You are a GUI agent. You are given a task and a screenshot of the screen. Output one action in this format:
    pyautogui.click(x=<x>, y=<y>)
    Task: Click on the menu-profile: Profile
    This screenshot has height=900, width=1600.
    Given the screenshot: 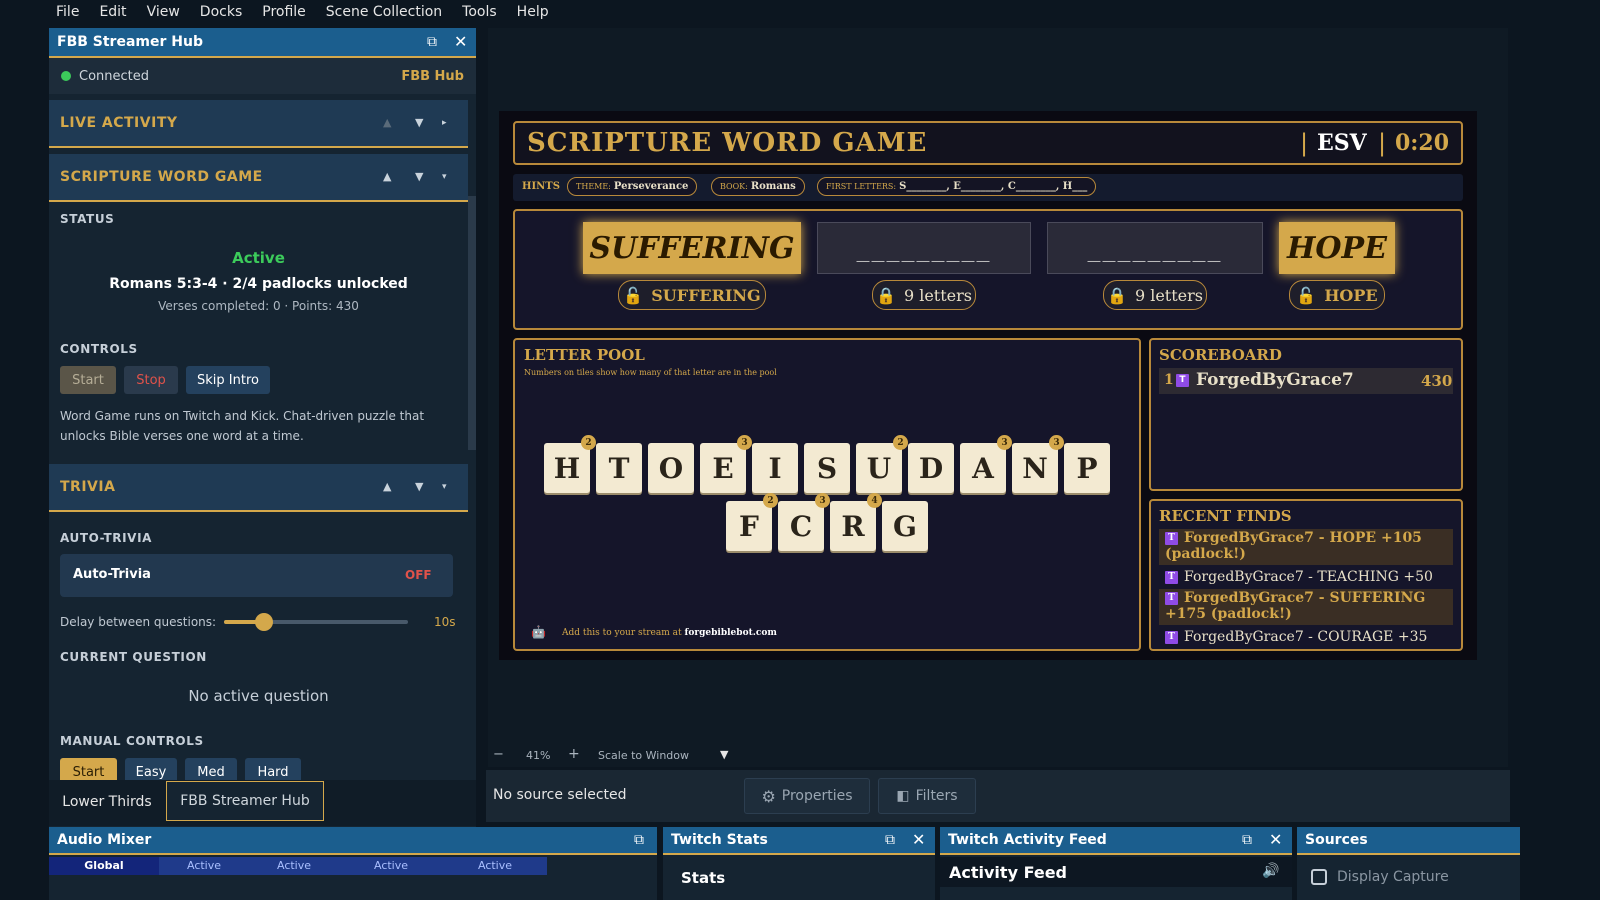 What is the action you would take?
    pyautogui.click(x=284, y=12)
    